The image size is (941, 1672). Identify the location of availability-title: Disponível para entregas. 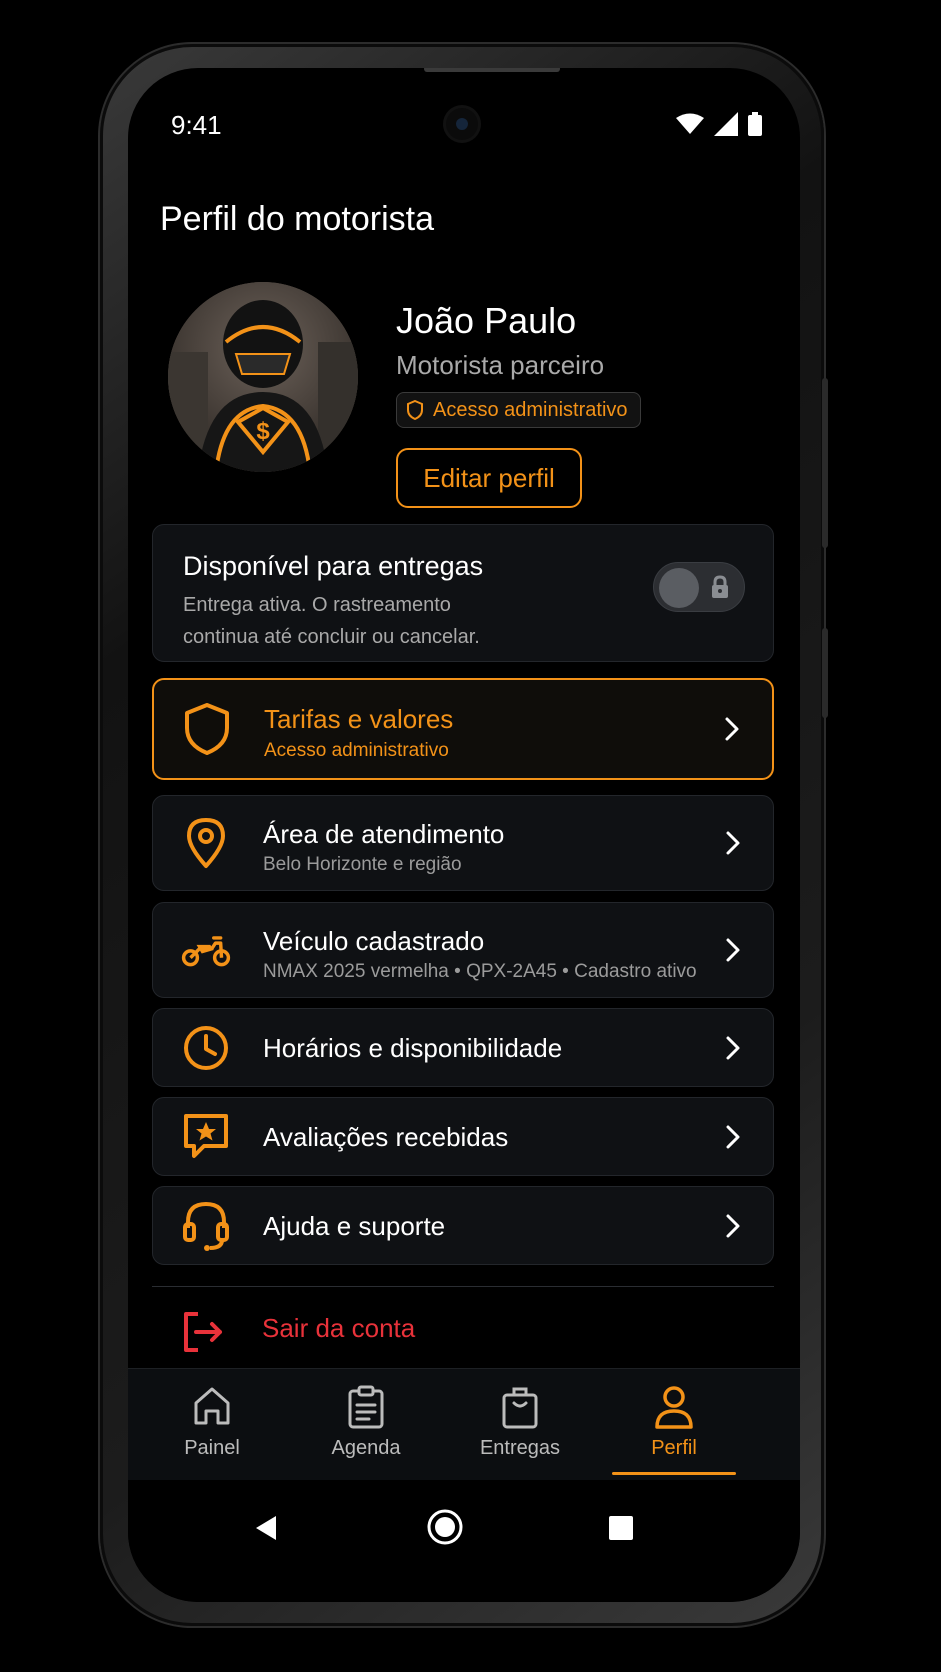
(333, 566).